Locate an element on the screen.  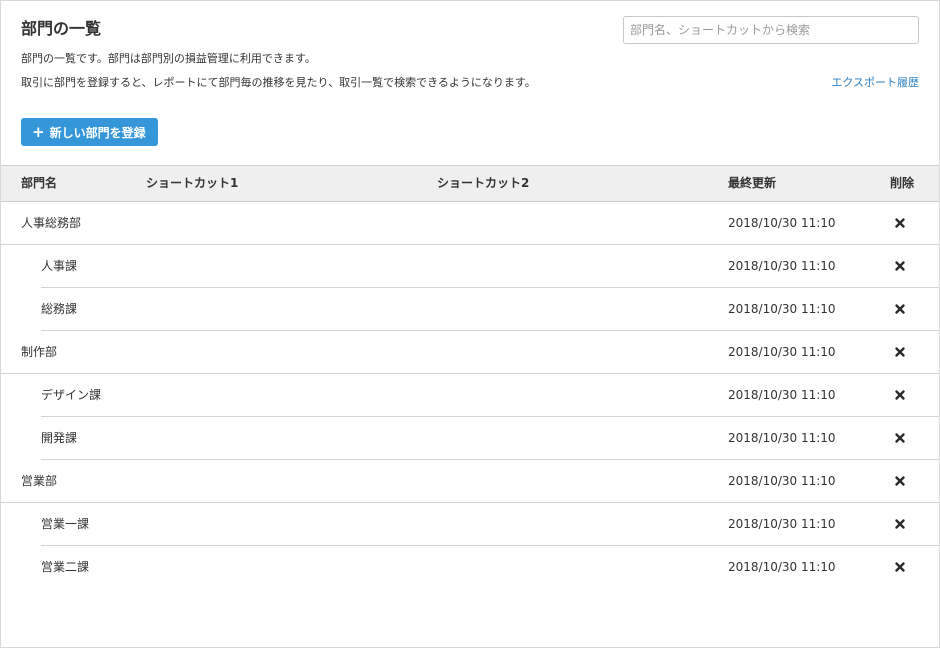
department-name: 営業二課 is located at coordinates (65, 567).